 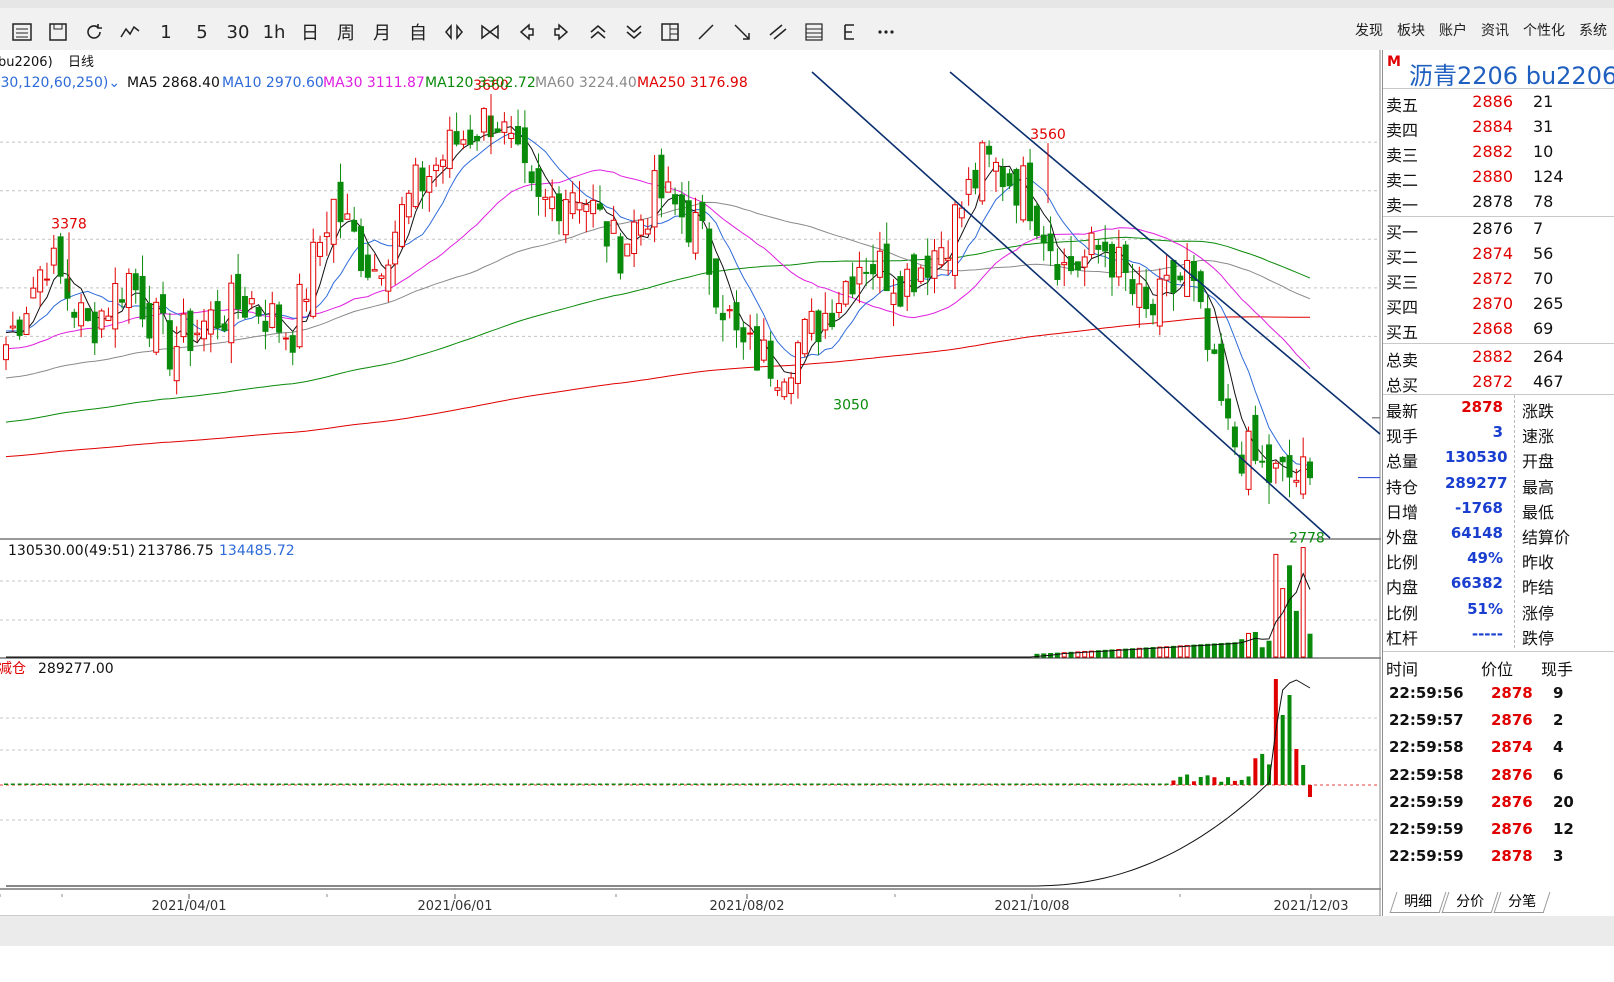 I want to click on menu-discover: 发现, so click(x=1369, y=30).